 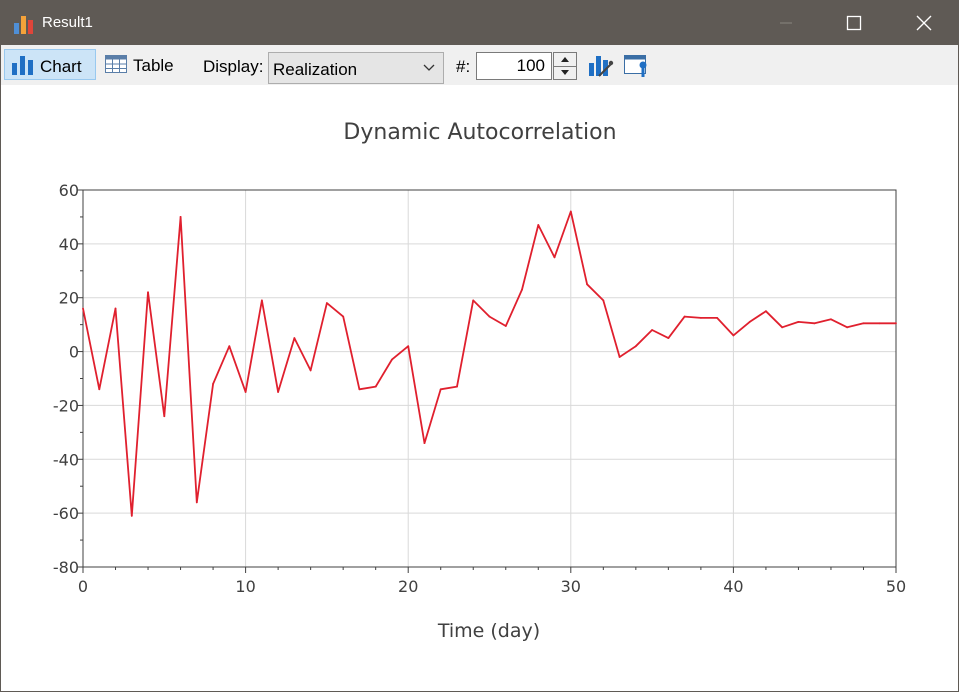 I want to click on y-tick-label: 60, so click(x=69, y=190).